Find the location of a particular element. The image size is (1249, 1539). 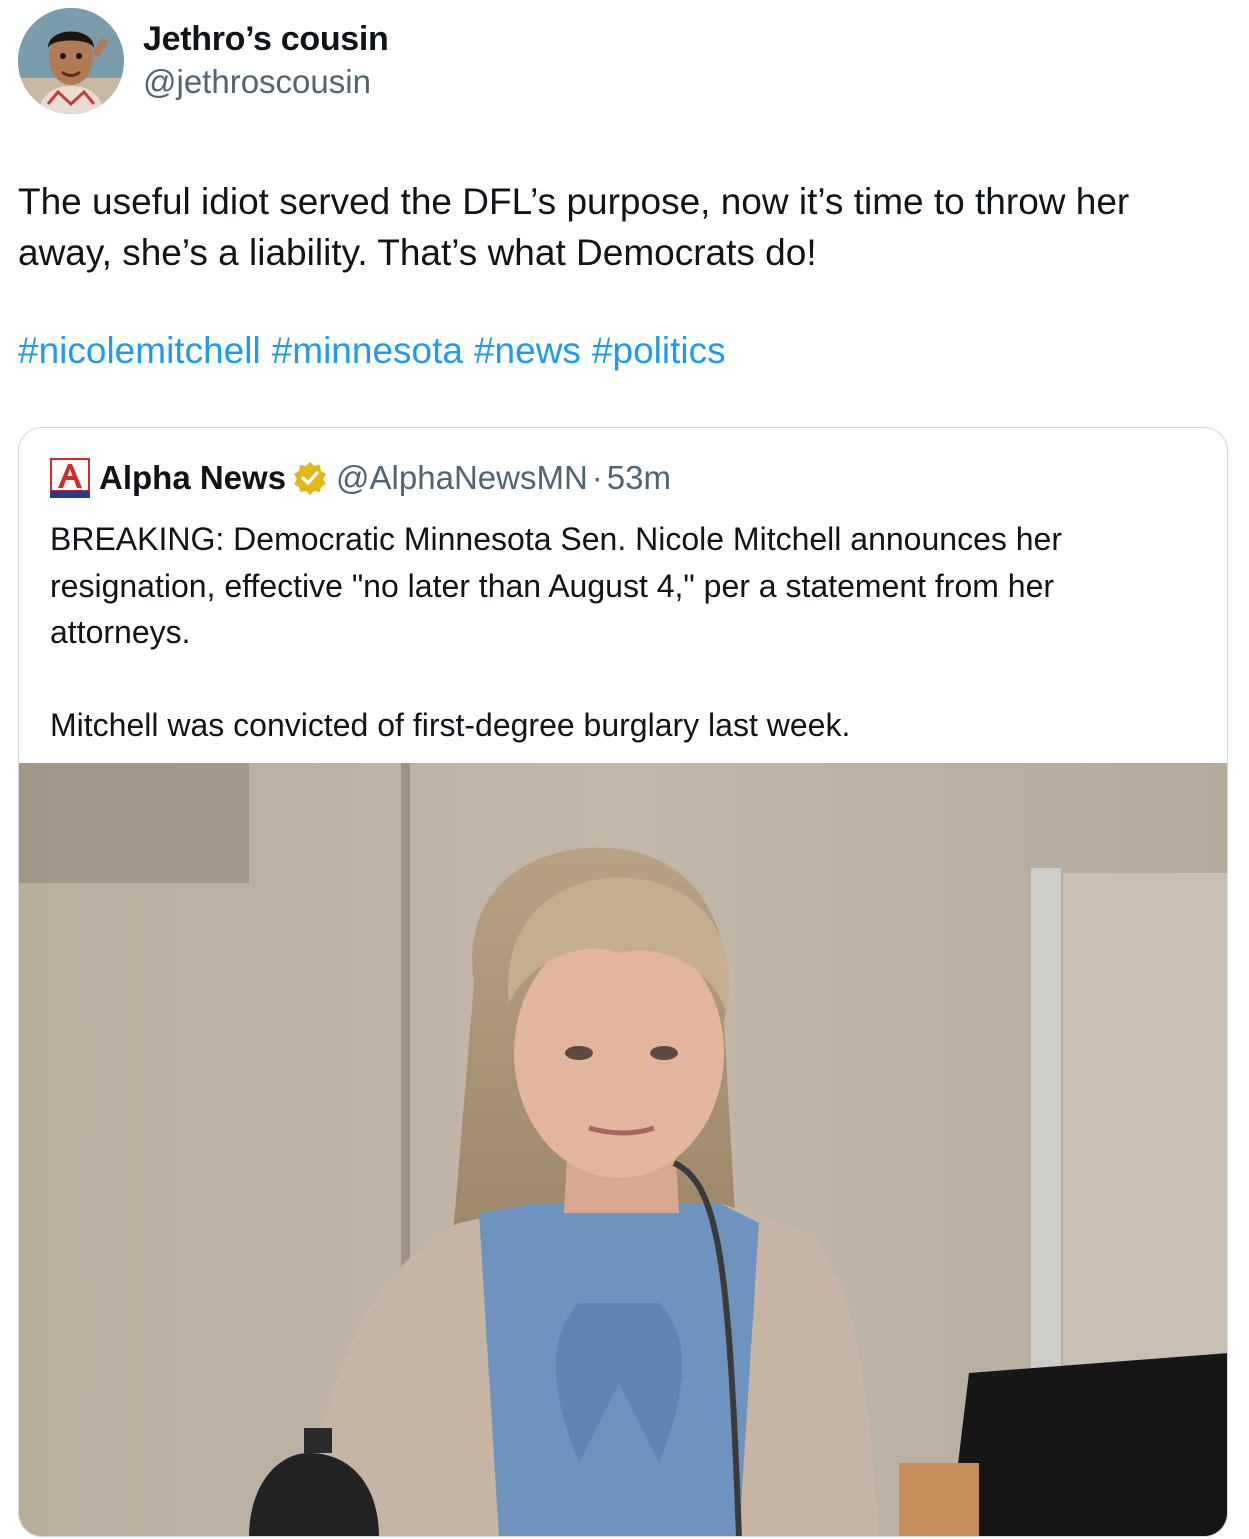

hashtag-link: #nicolemitchell is located at coordinates (139, 350).